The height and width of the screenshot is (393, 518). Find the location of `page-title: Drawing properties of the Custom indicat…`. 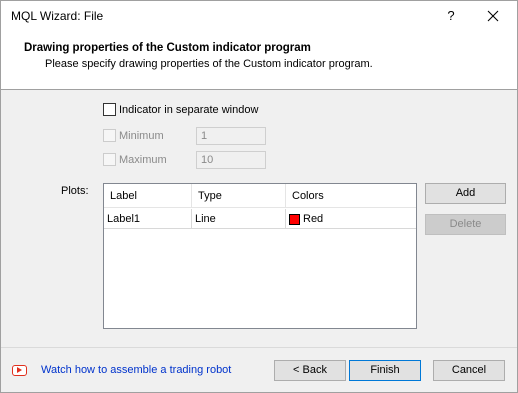

page-title: Drawing properties of the Custom indicat… is located at coordinates (167, 48).